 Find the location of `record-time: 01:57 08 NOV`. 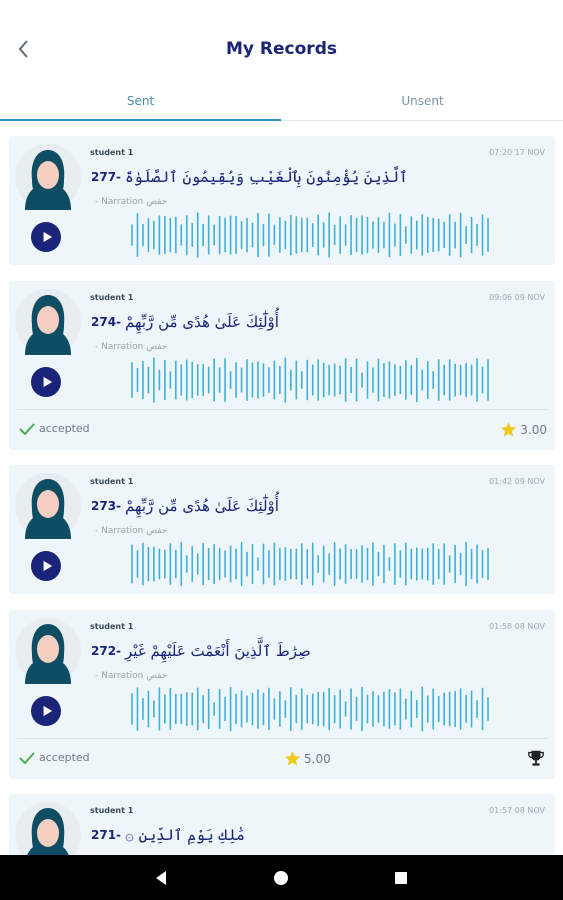

record-time: 01:57 08 NOV is located at coordinates (517, 810).